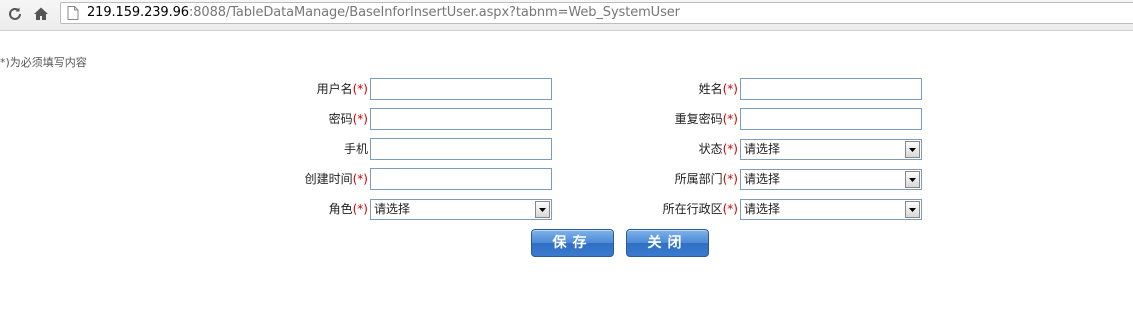 The width and height of the screenshot is (1133, 334). I want to click on close-button: 关闭, so click(667, 243).